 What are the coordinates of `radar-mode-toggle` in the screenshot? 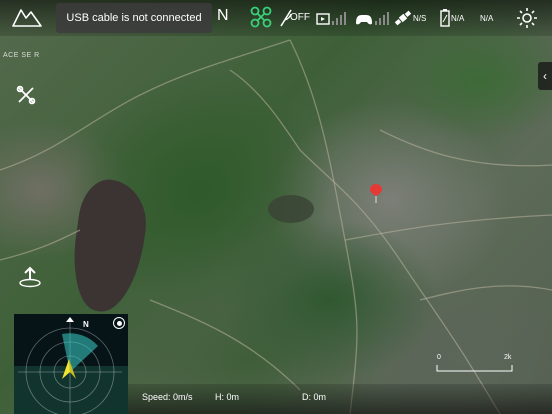 It's located at (119, 323).